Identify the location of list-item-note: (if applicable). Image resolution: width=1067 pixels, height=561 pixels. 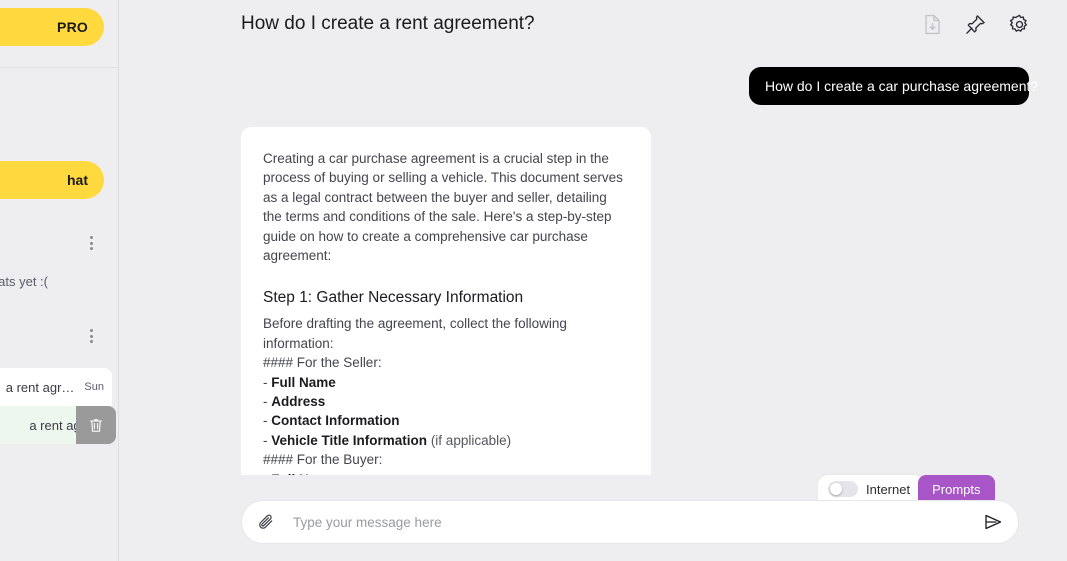
(469, 440).